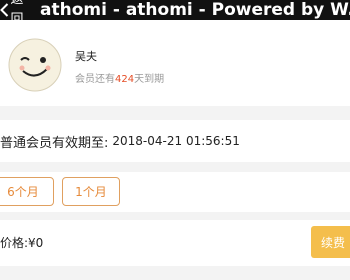 The image size is (350, 280). Describe the element at coordinates (54, 143) in the screenshot. I see `validity-label: 普通会员有效期至:` at that location.